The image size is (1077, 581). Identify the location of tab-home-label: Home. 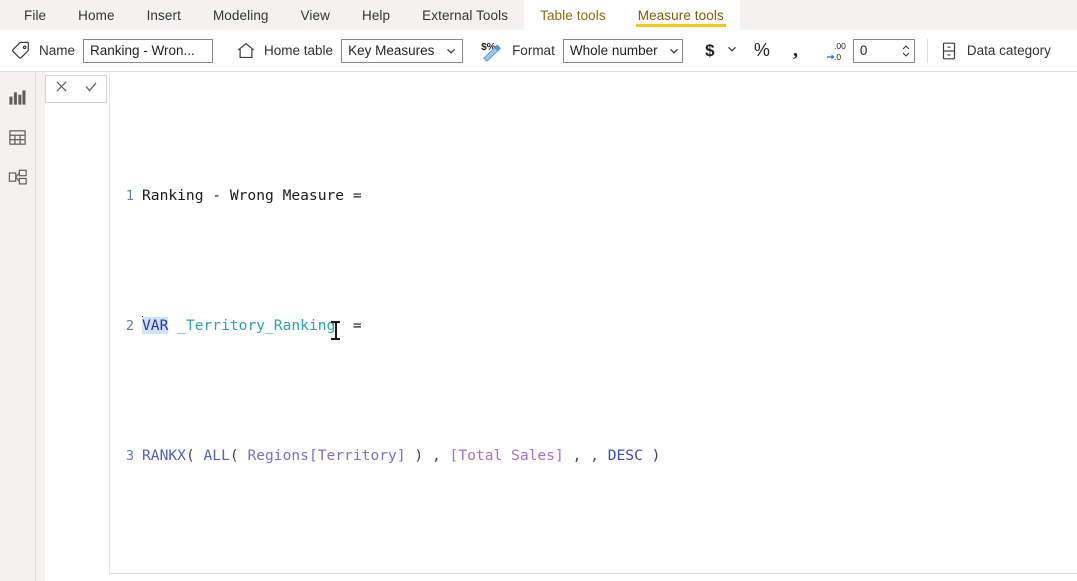
(96, 15).